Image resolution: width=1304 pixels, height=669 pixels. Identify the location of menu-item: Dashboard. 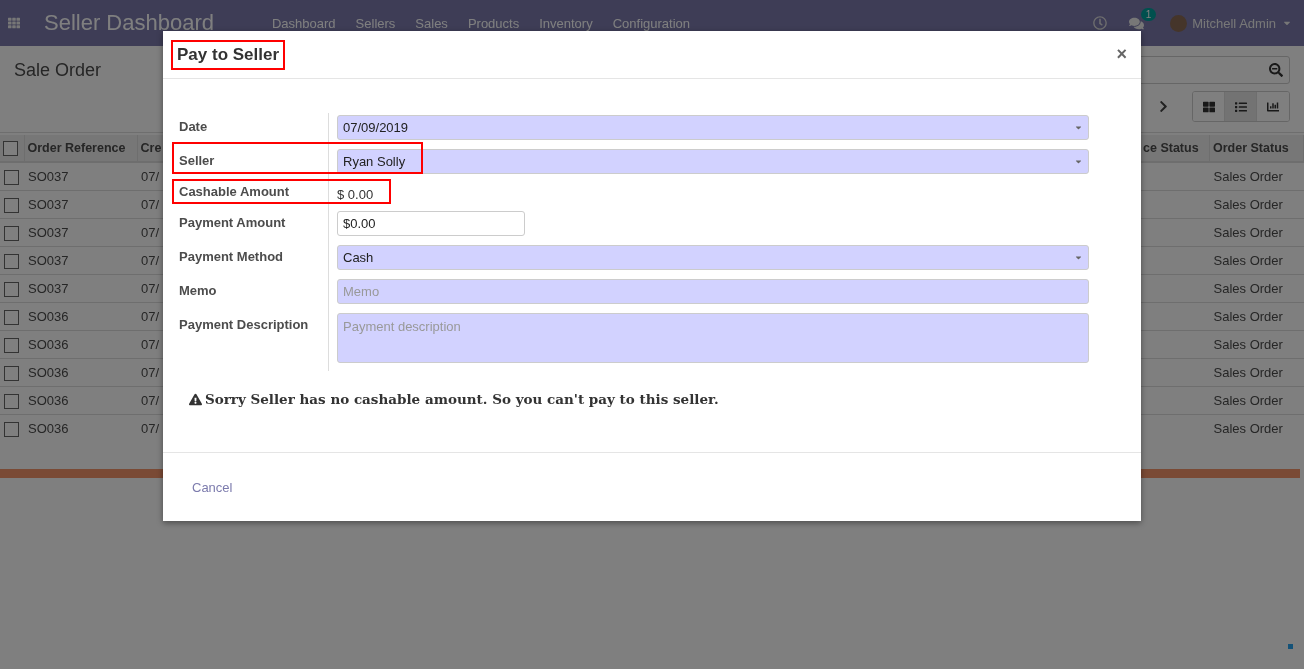
(304, 23).